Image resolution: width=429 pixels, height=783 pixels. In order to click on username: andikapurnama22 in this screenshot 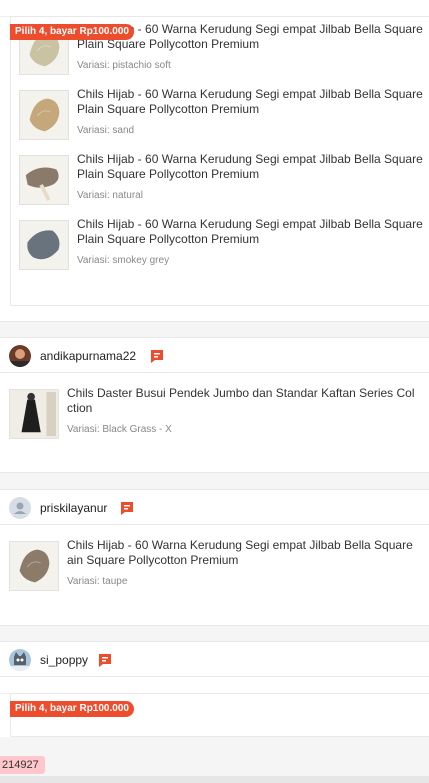, I will do `click(88, 356)`.